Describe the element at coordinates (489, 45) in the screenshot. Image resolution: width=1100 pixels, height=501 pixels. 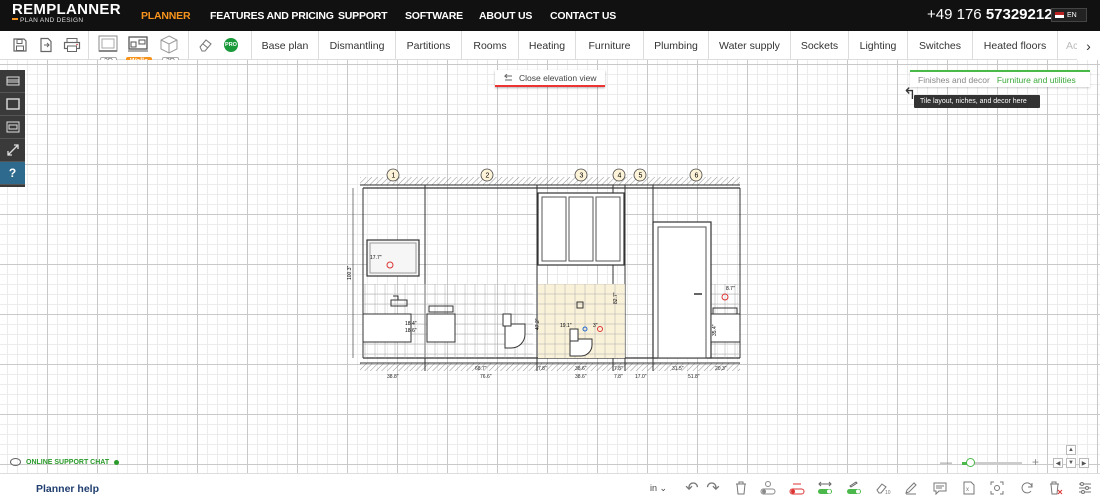
I see `tab-rooms: Rooms` at that location.